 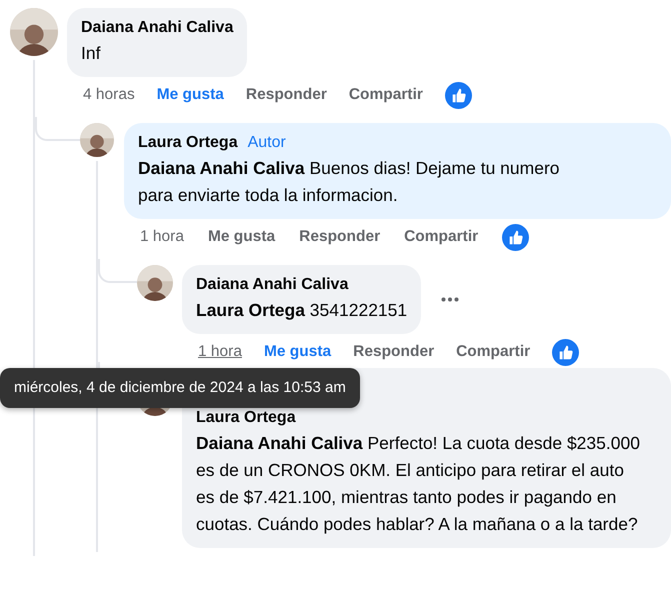 I want to click on comment-text: Daiana Anahi Caliva Buenos dias! Dejame tu numero para enviarte toda la informacion., so click(x=349, y=182).